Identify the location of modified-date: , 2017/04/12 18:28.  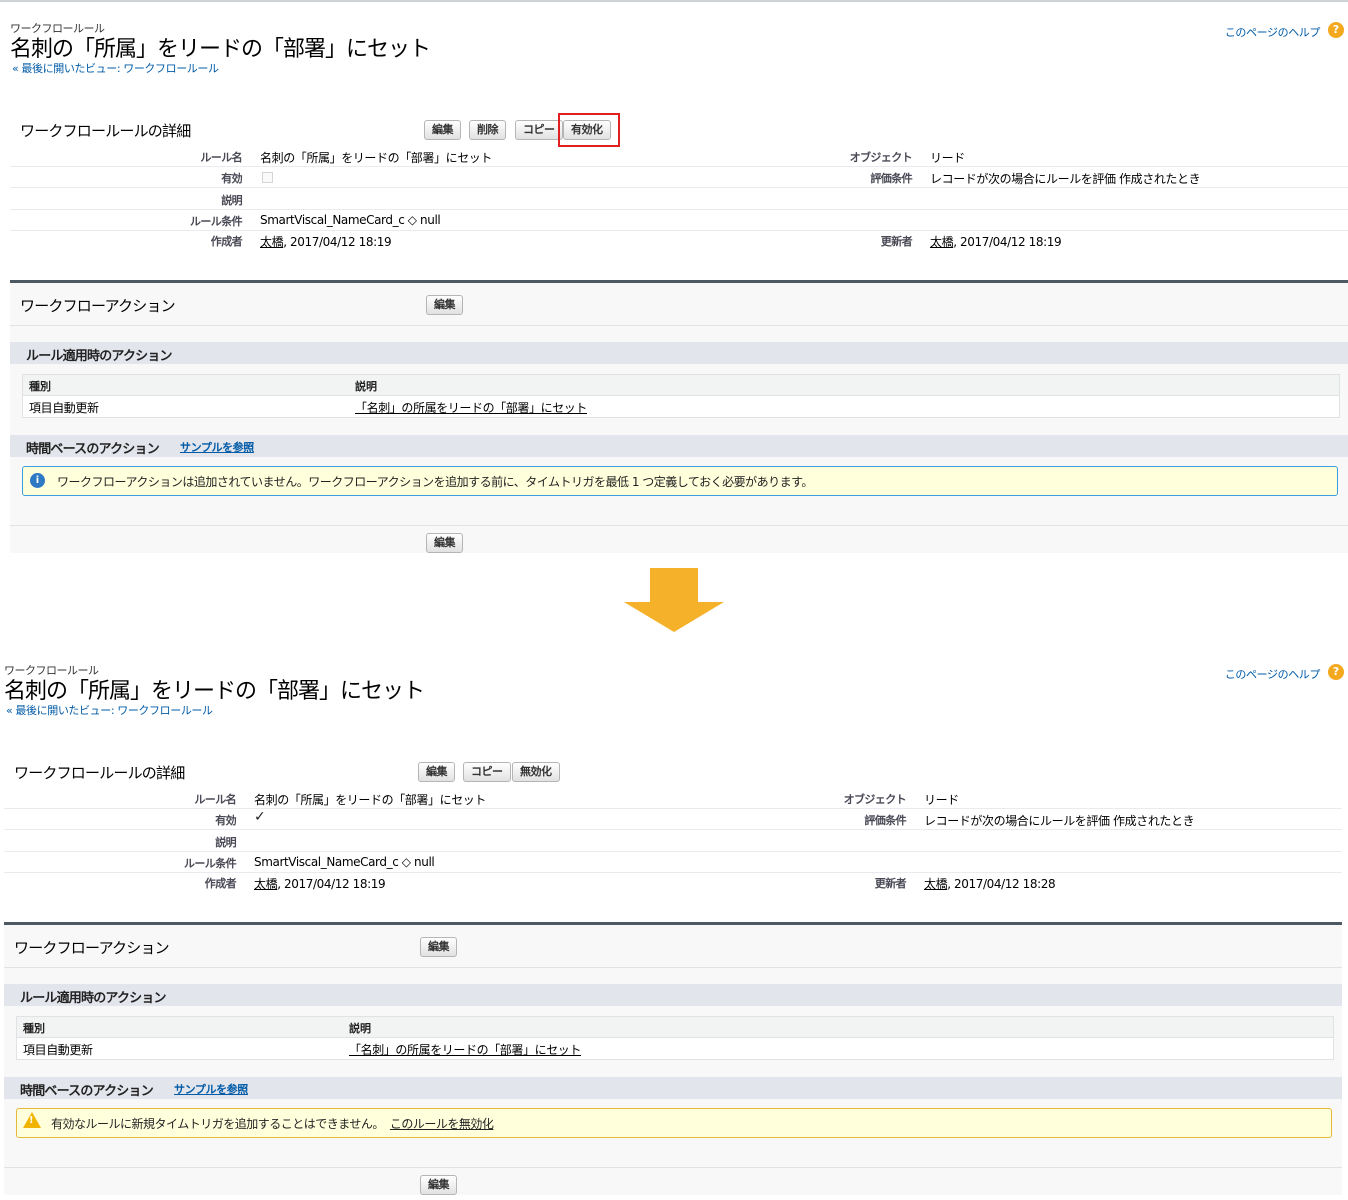
(1001, 884).